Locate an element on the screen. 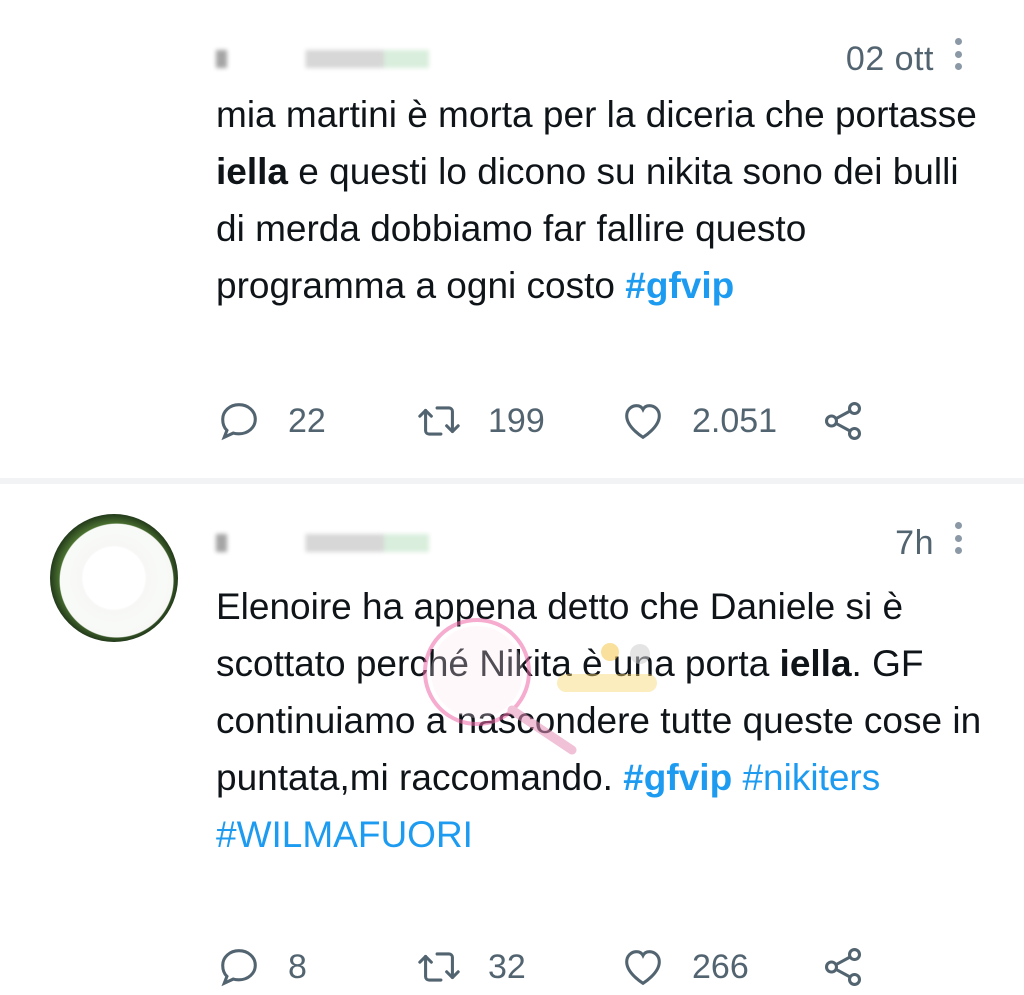 The width and height of the screenshot is (1024, 995). tweet-timestamp: 7h is located at coordinates (914, 543).